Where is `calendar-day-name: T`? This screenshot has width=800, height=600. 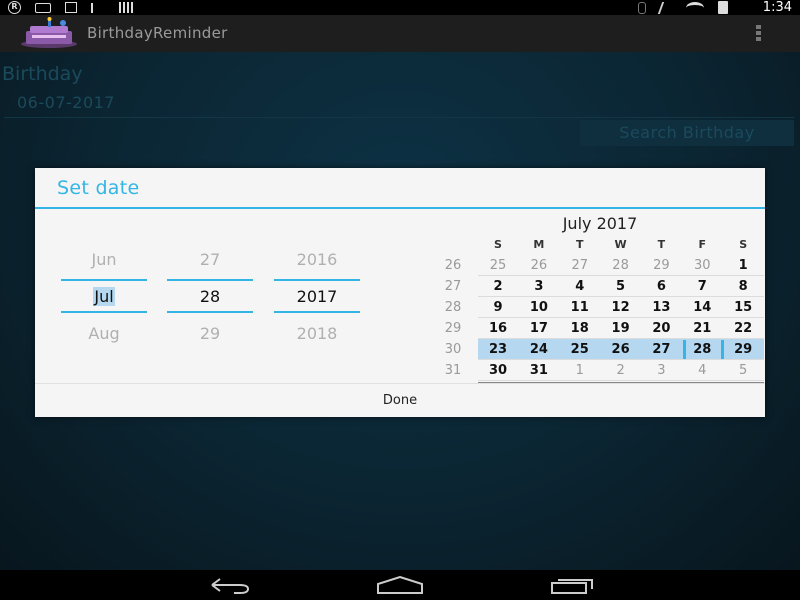 calendar-day-name: T is located at coordinates (661, 244).